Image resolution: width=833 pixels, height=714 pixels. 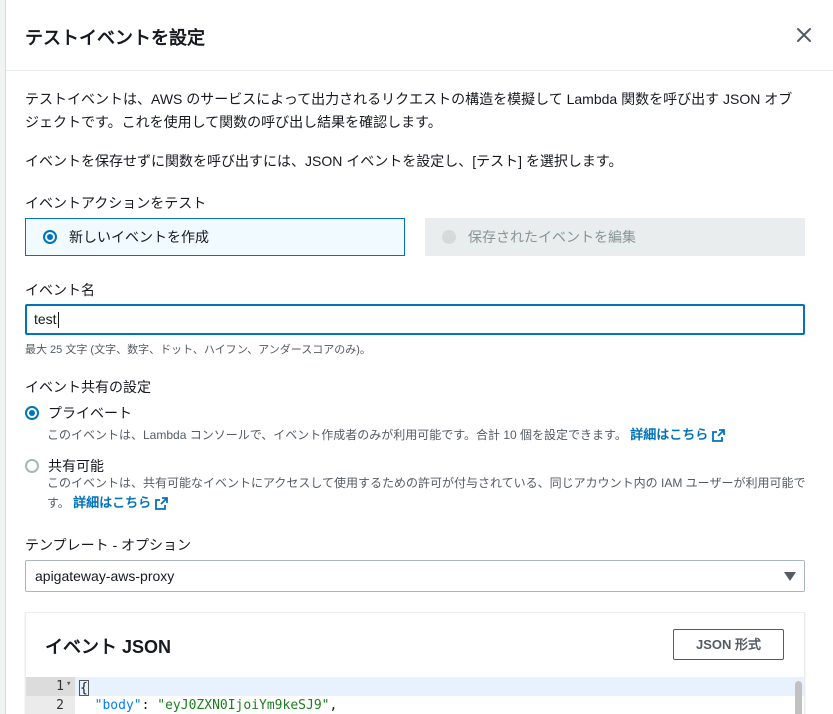 I want to click on radio-disabled-icon, so click(x=449, y=237).